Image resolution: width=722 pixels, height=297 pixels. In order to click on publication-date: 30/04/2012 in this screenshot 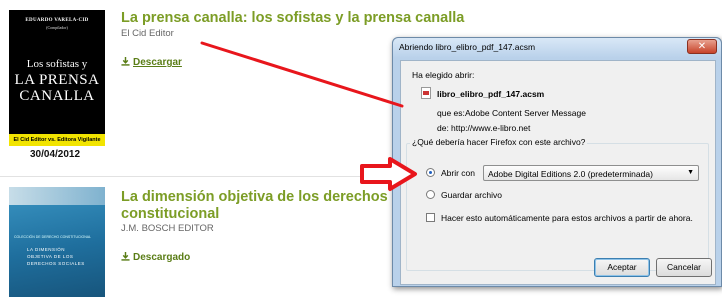, I will do `click(55, 154)`.